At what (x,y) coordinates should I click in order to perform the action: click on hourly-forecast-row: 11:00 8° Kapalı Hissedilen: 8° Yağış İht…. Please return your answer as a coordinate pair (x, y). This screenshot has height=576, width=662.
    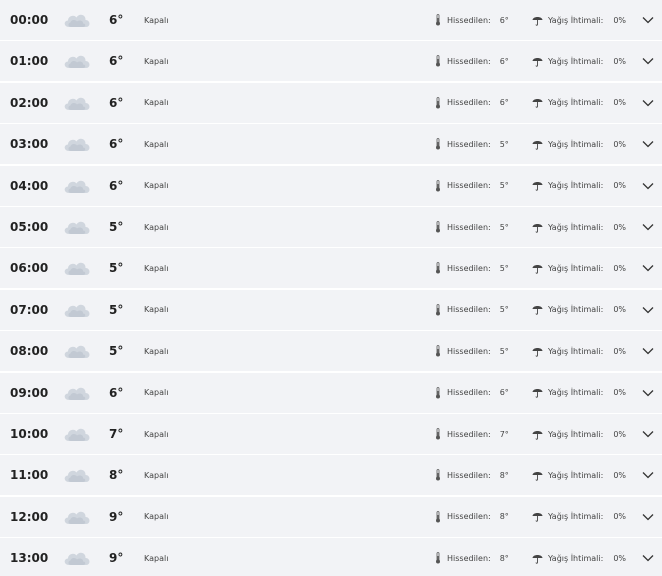
    Looking at the image, I should click on (331, 475).